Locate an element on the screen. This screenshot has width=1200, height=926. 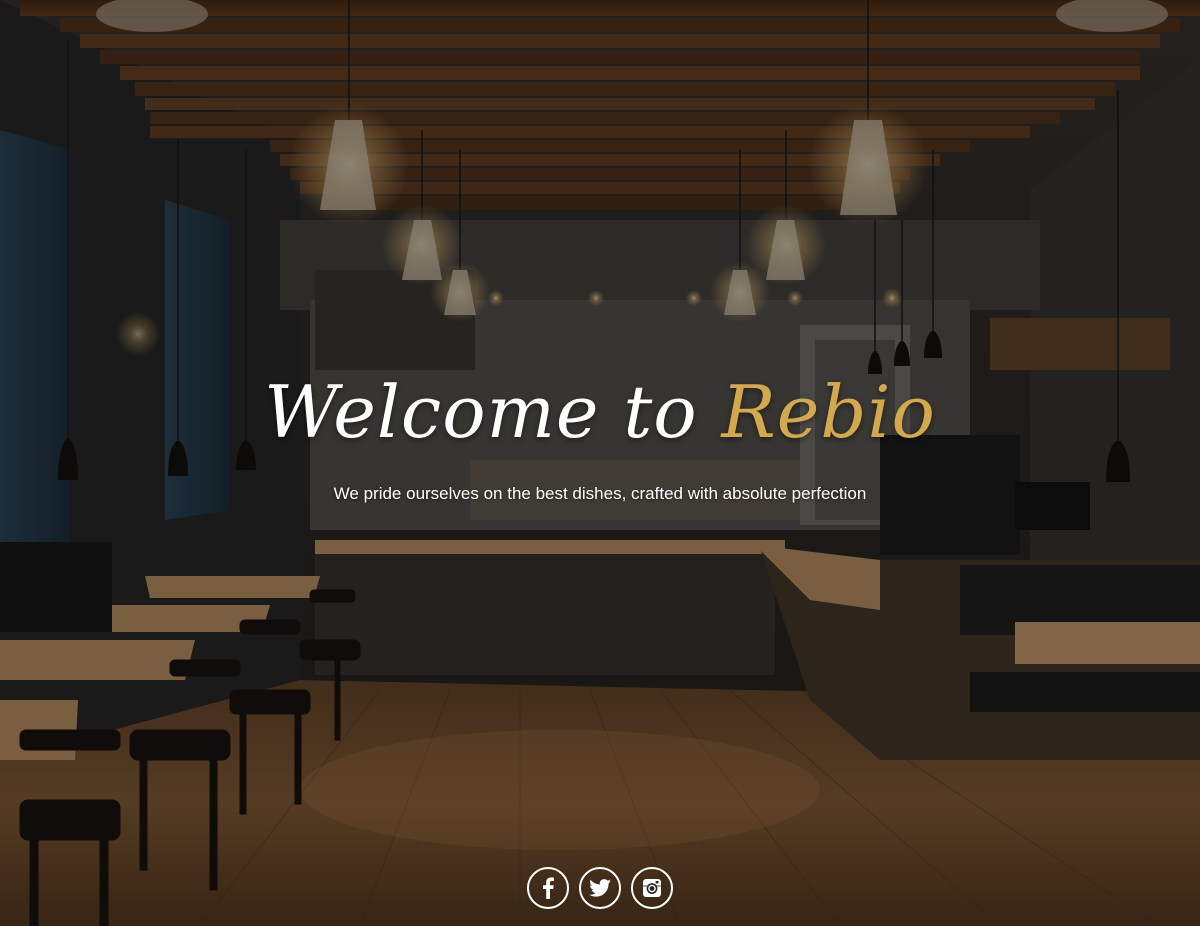
social-links is located at coordinates (600, 888).